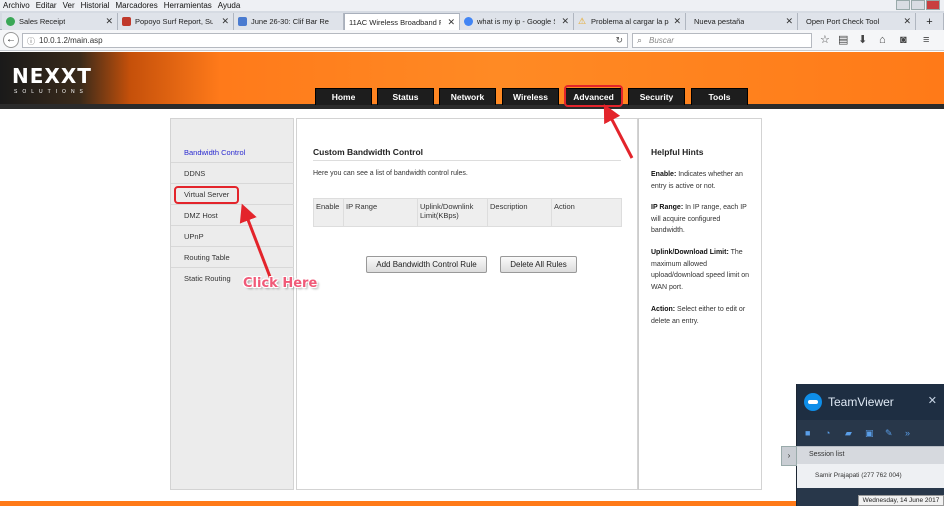 Image resolution: width=944 pixels, height=506 pixels. I want to click on nav-home: Home, so click(343, 96).